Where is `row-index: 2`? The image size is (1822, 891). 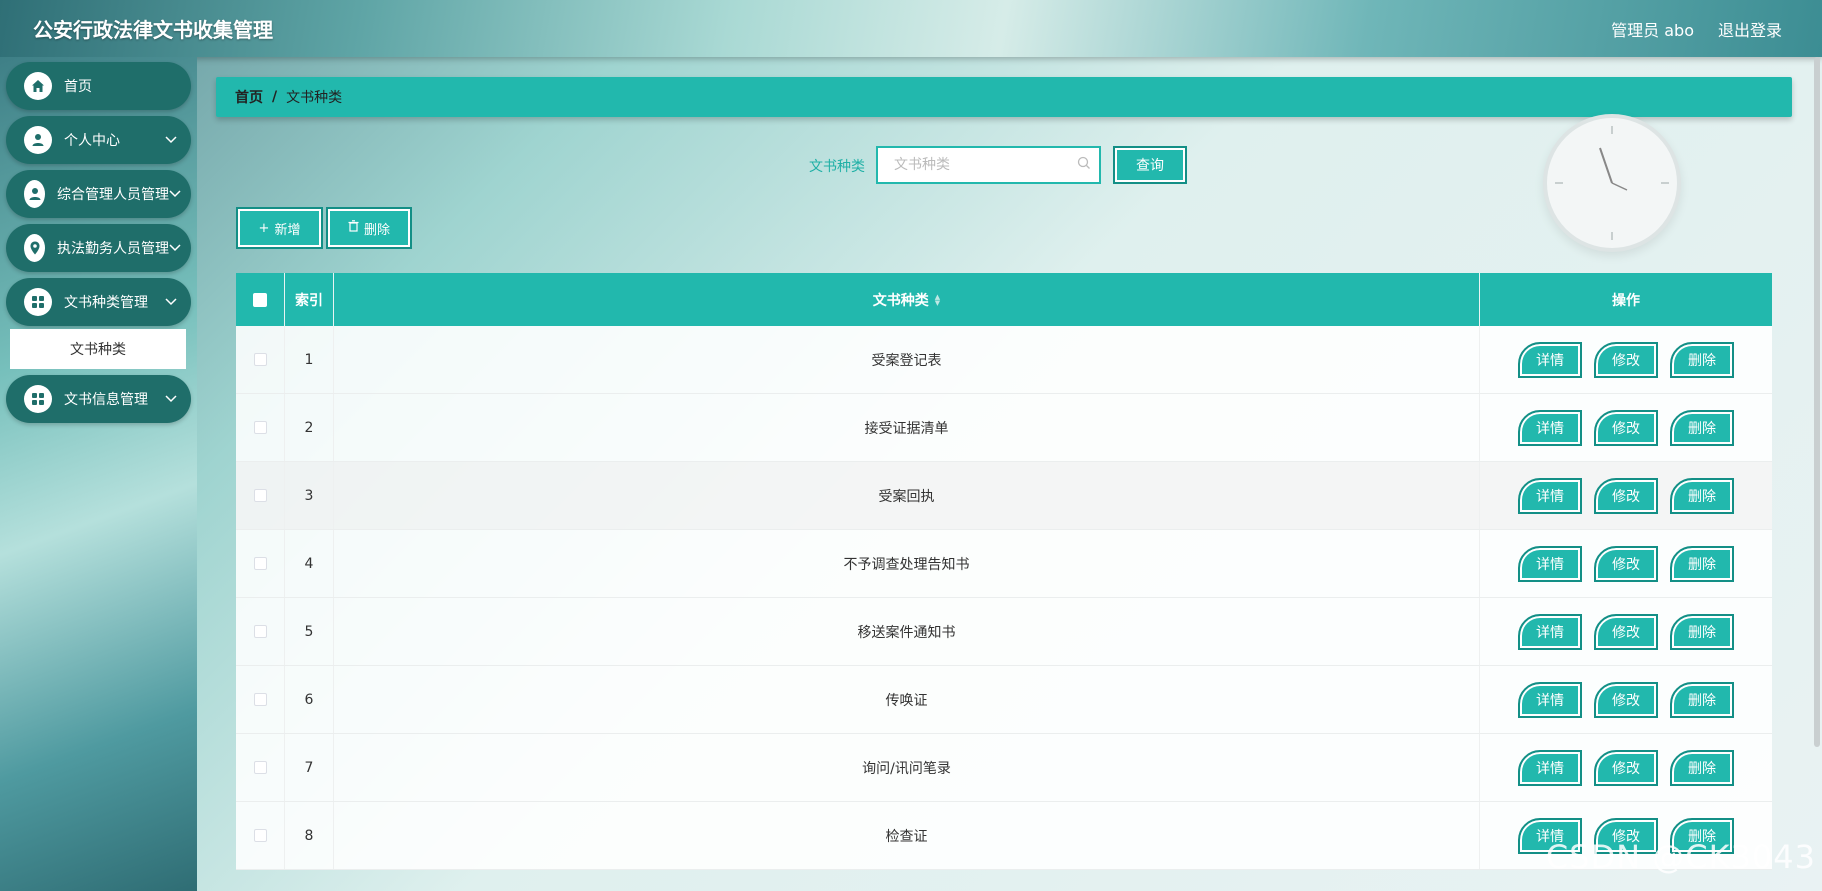 row-index: 2 is located at coordinates (309, 427).